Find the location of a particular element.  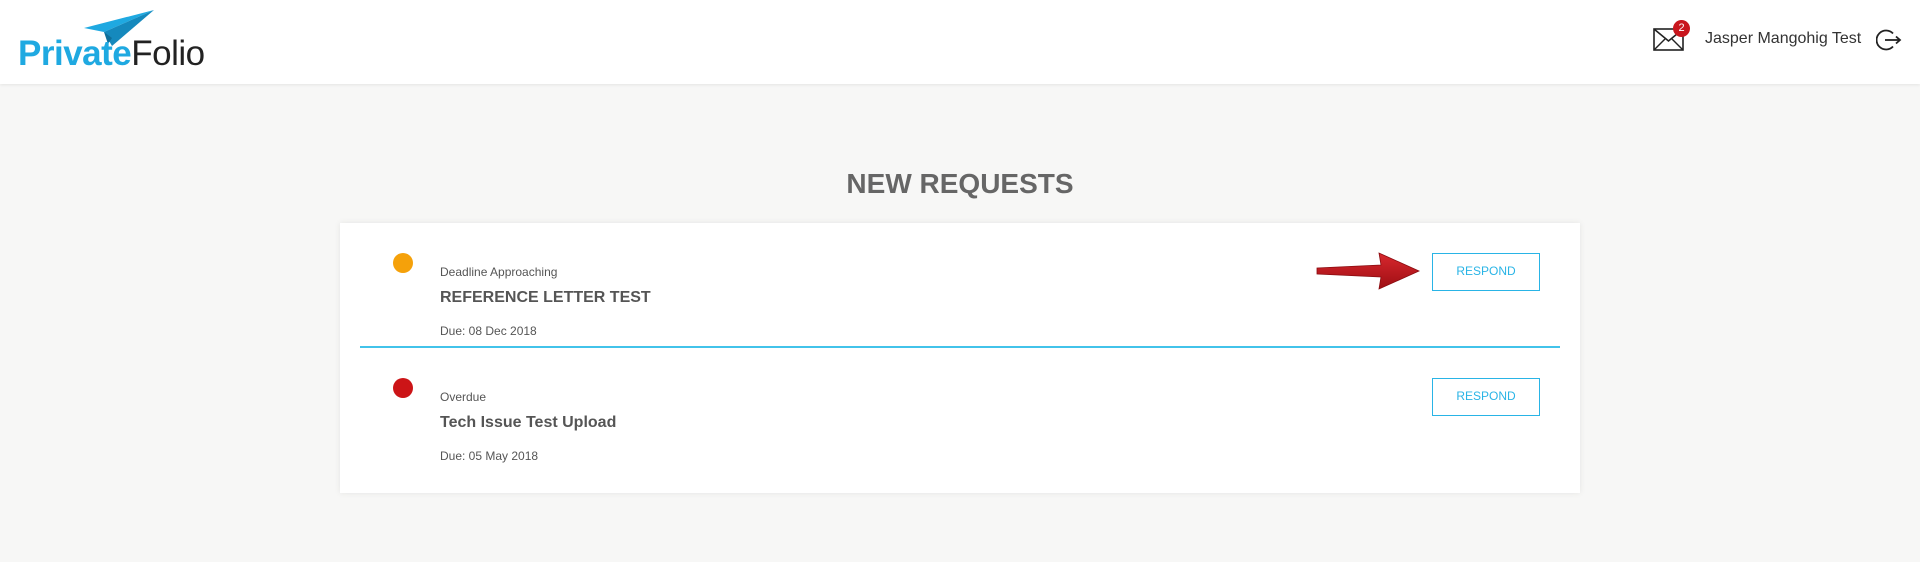

request-due-date: Due: 05 May 2018 is located at coordinates (489, 456).